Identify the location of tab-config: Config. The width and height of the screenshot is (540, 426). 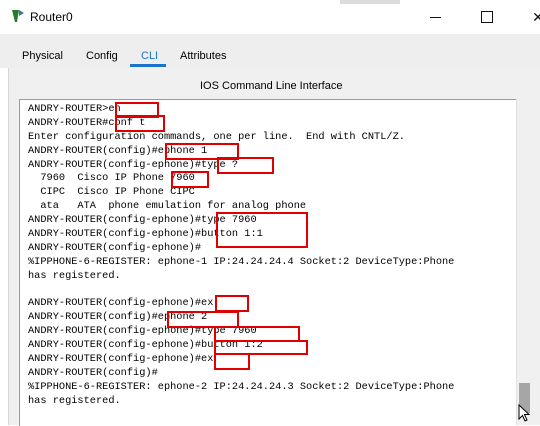
(102, 56).